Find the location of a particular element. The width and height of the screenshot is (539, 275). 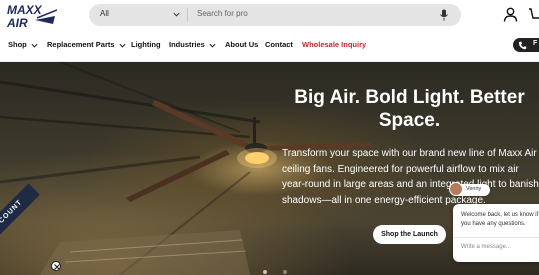

search-divider is located at coordinates (187, 15).